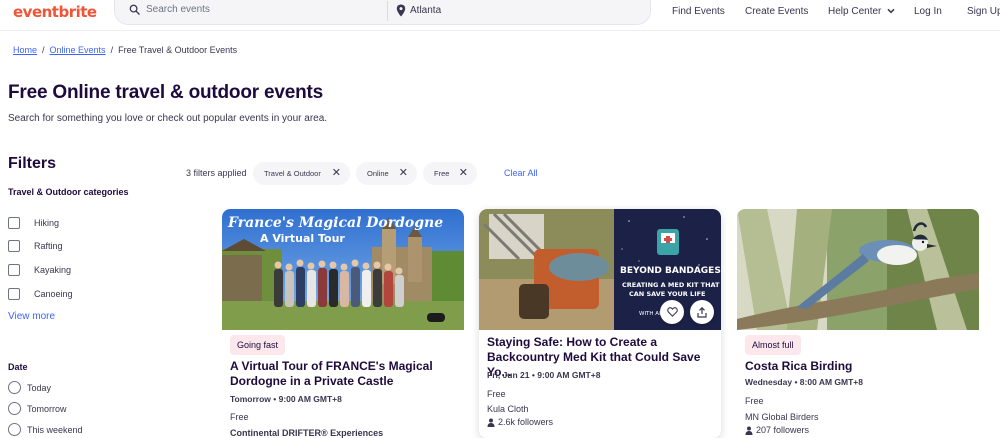 The image size is (1000, 438). Describe the element at coordinates (401, 10) in the screenshot. I see `location-pin-icon` at that location.